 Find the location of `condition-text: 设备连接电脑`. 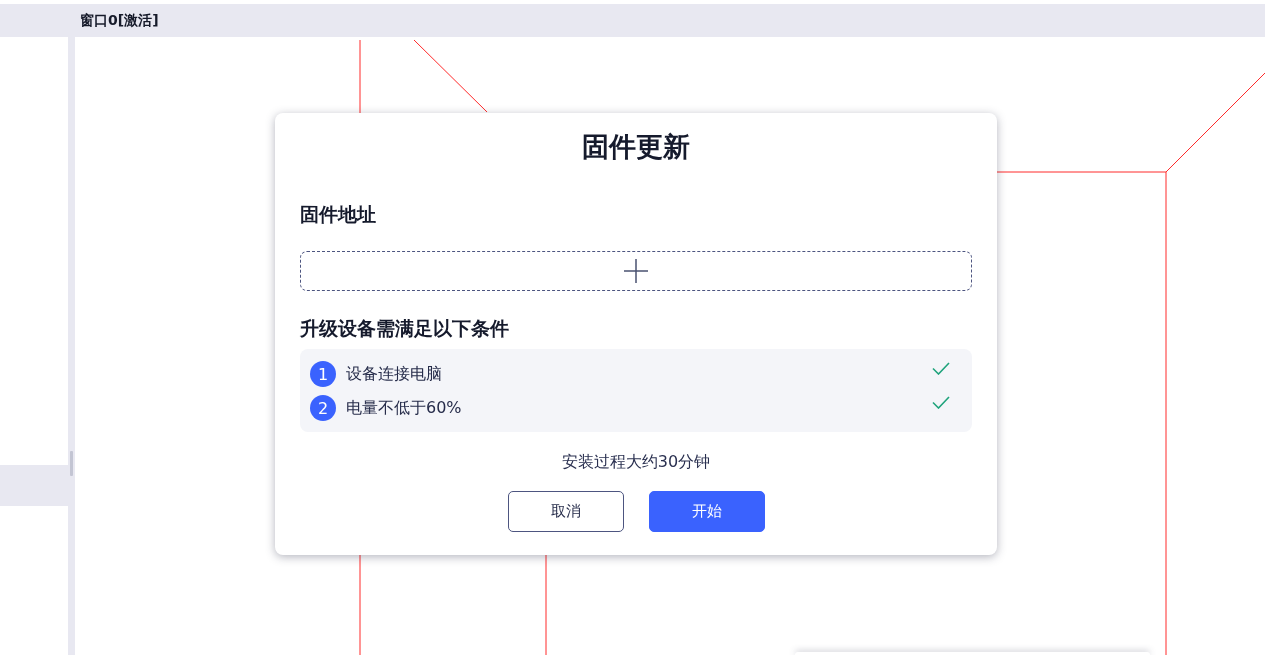

condition-text: 设备连接电脑 is located at coordinates (394, 374).